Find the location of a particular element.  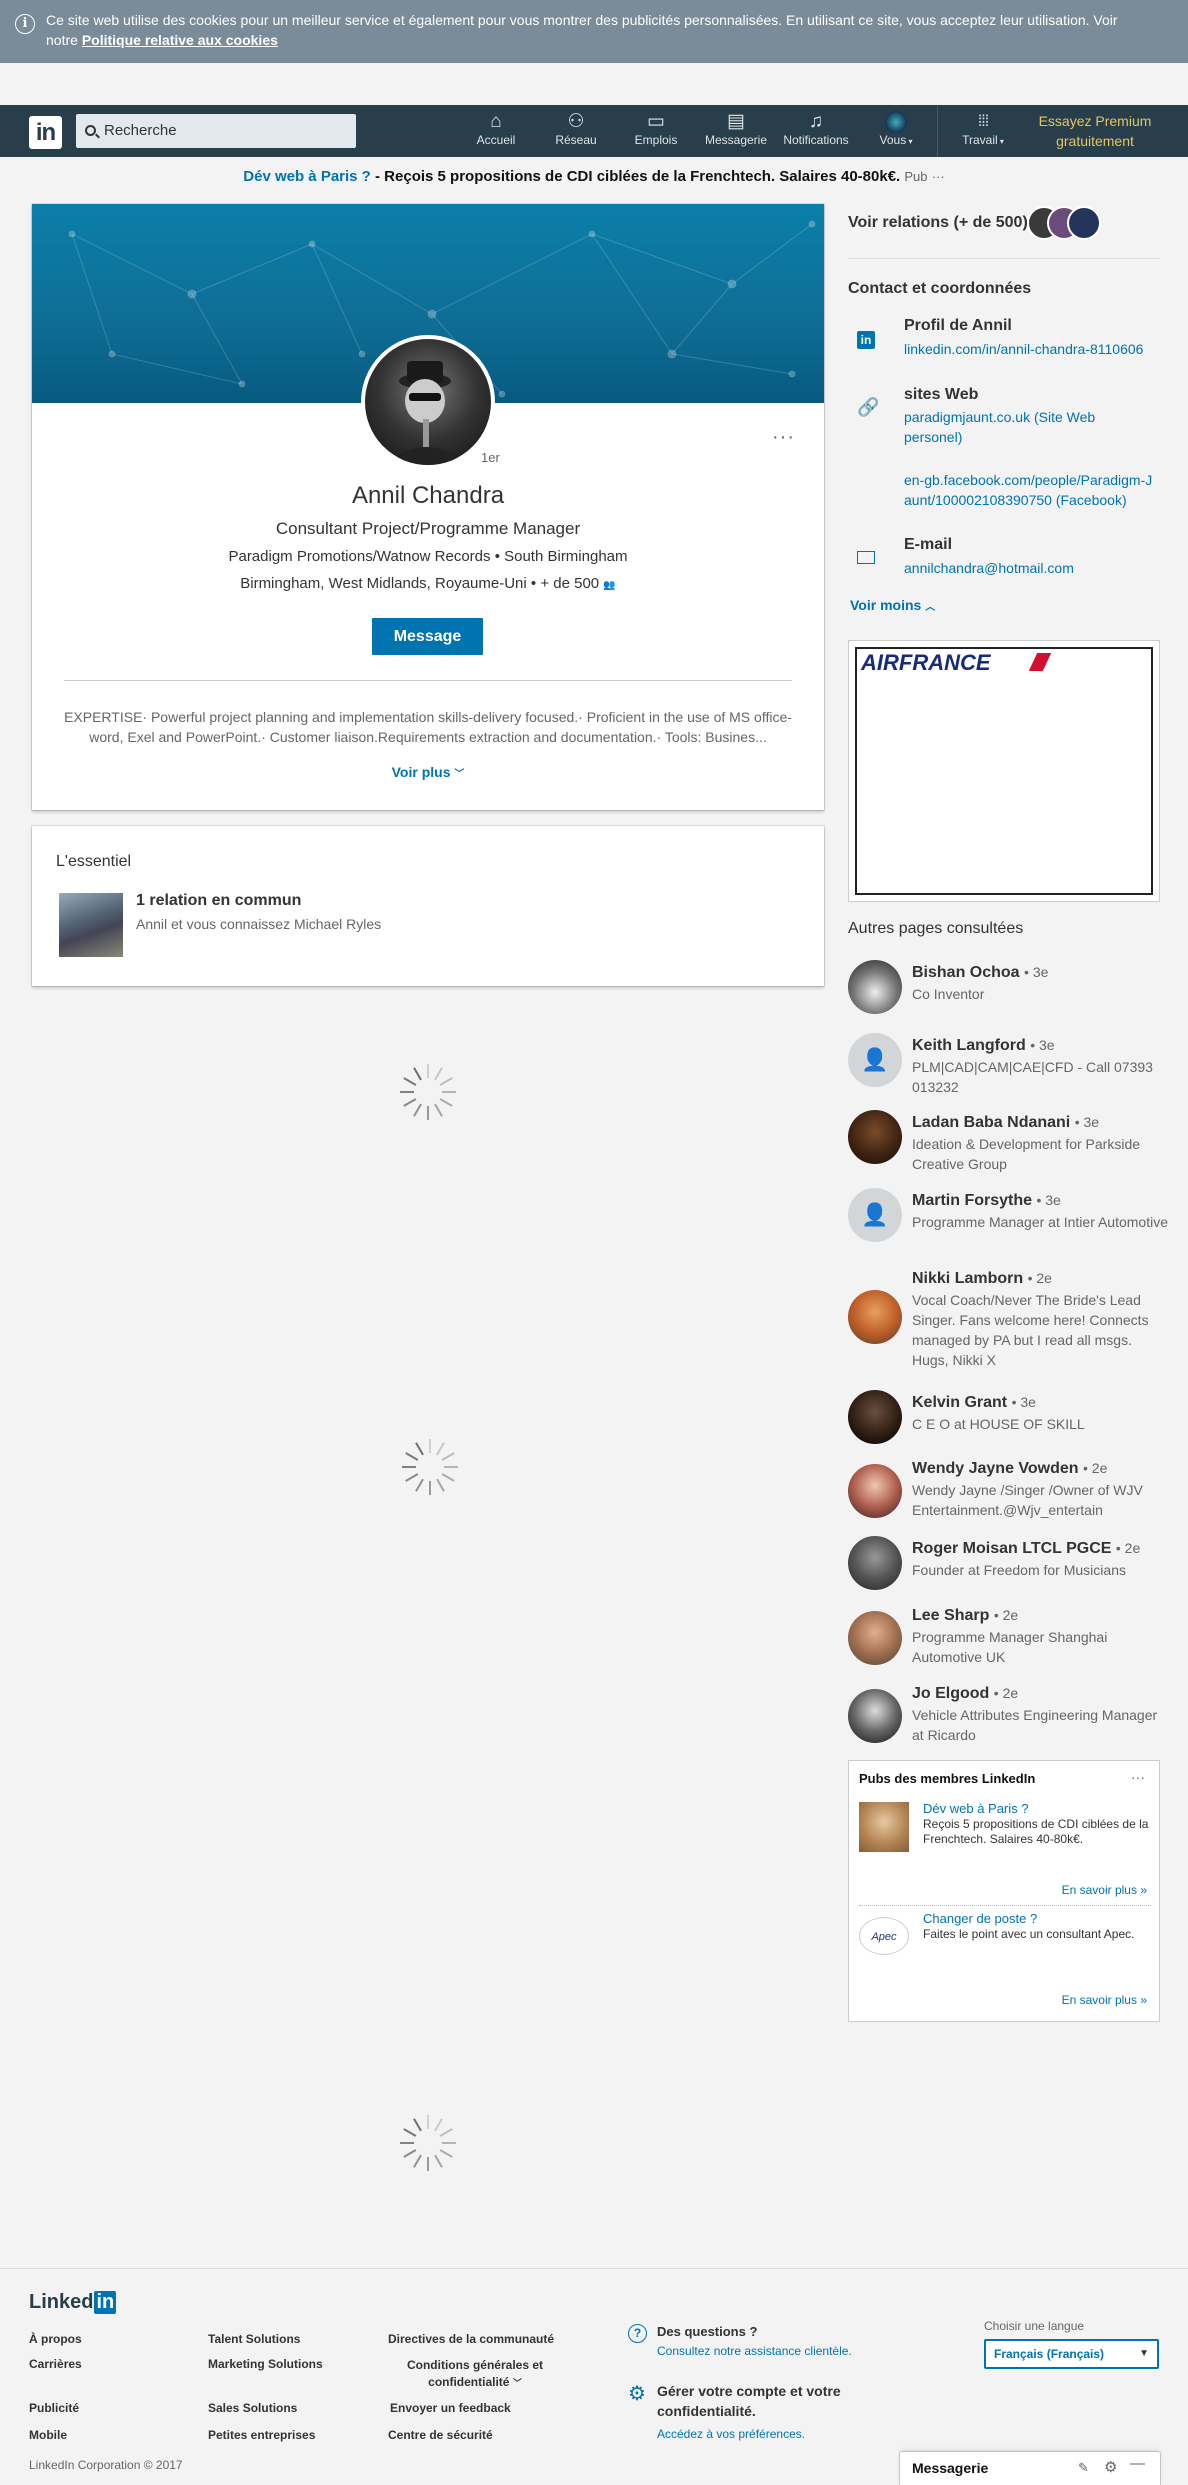

minimize-icon: — is located at coordinates (1137, 2463).